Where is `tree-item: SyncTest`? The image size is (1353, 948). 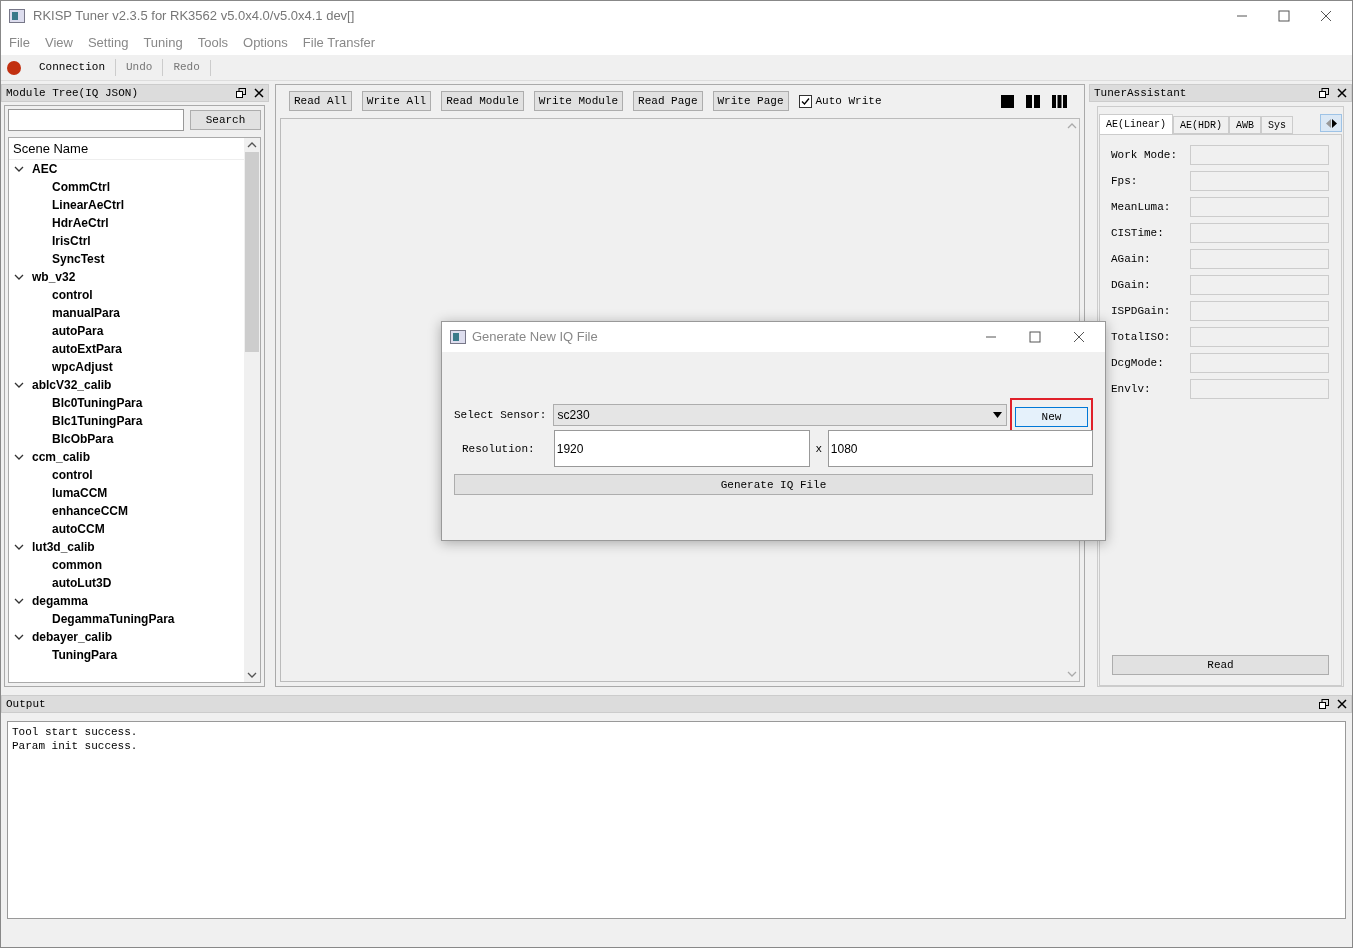 tree-item: SyncTest is located at coordinates (78, 259).